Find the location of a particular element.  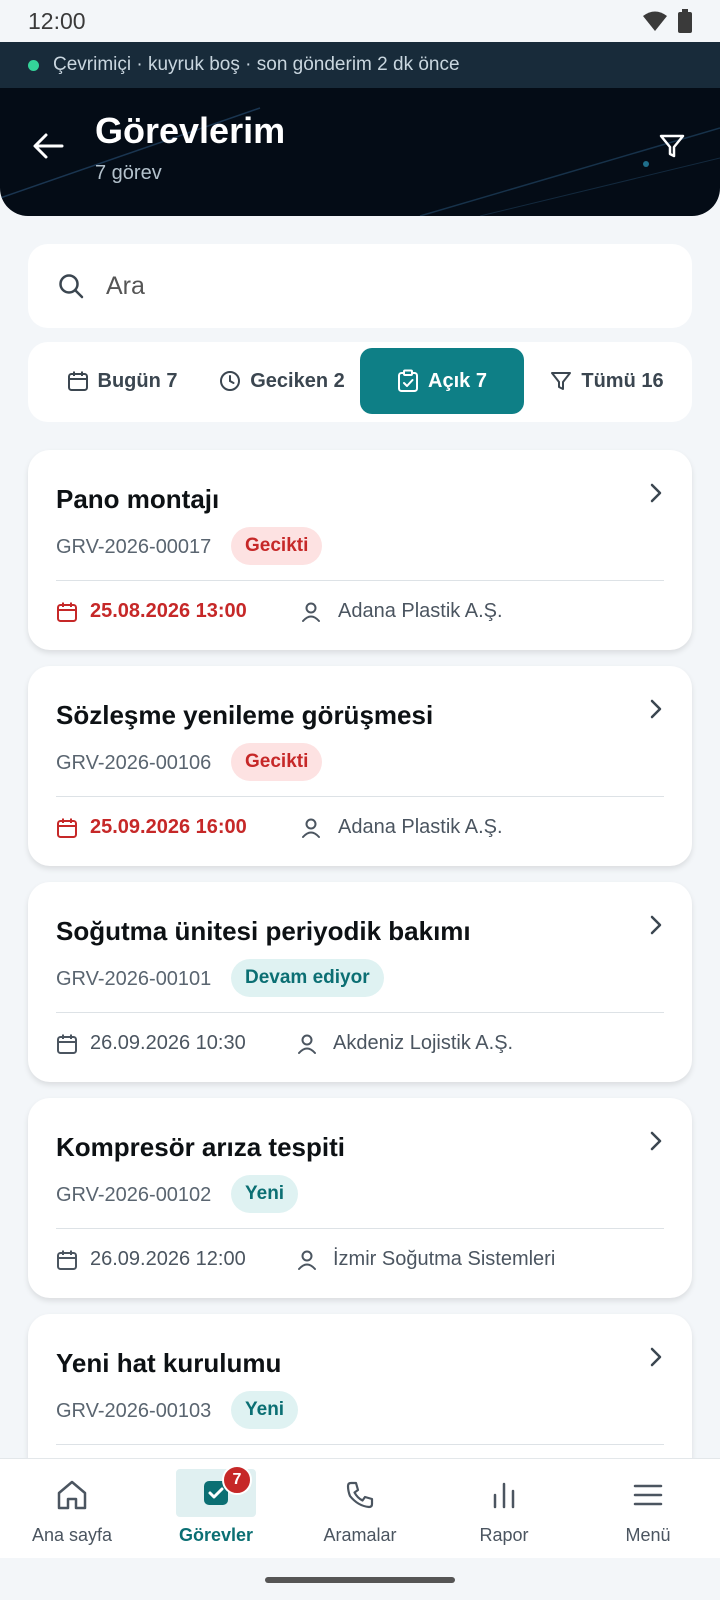

task-code: GRV-2026-00102 is located at coordinates (134, 1195).